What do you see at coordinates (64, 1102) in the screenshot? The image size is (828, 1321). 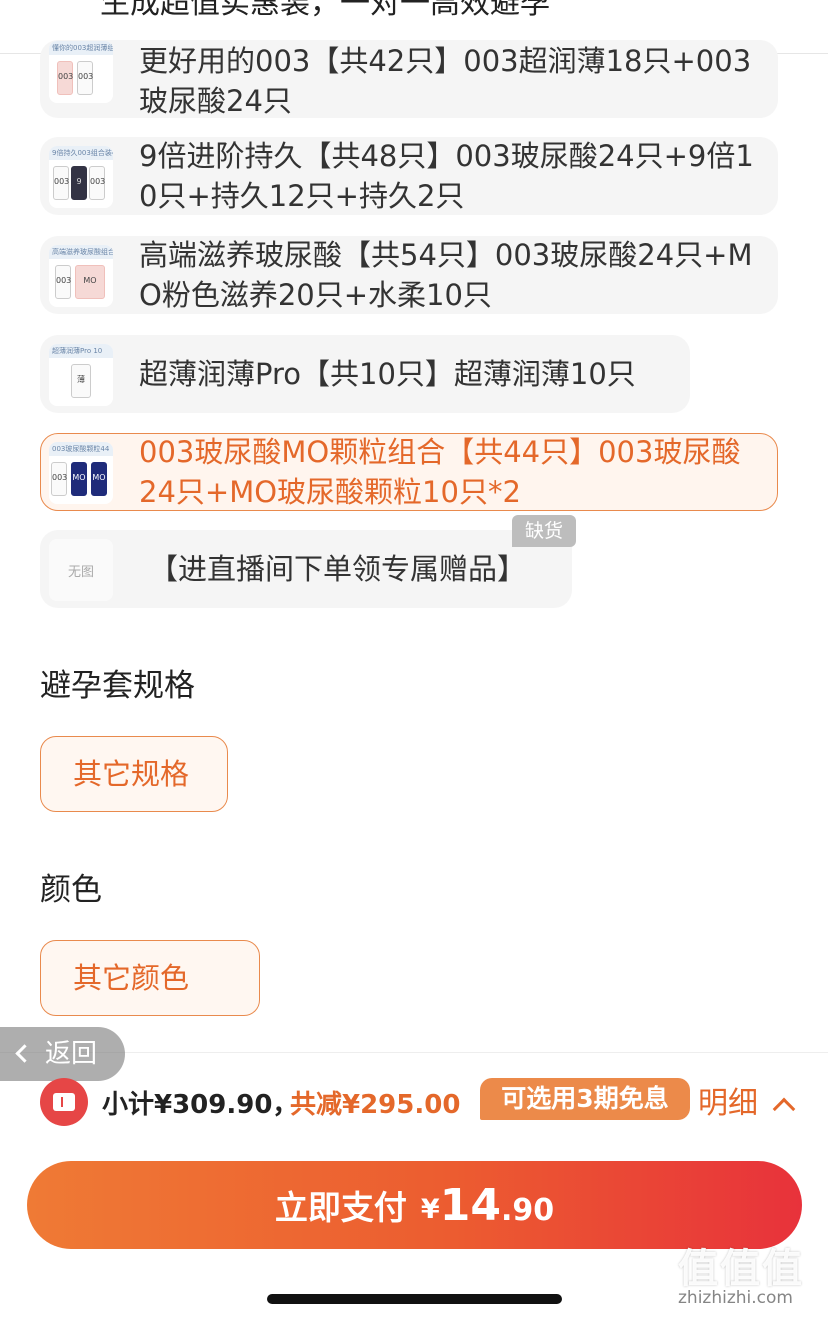 I see `coupon-ticket-icon` at bounding box center [64, 1102].